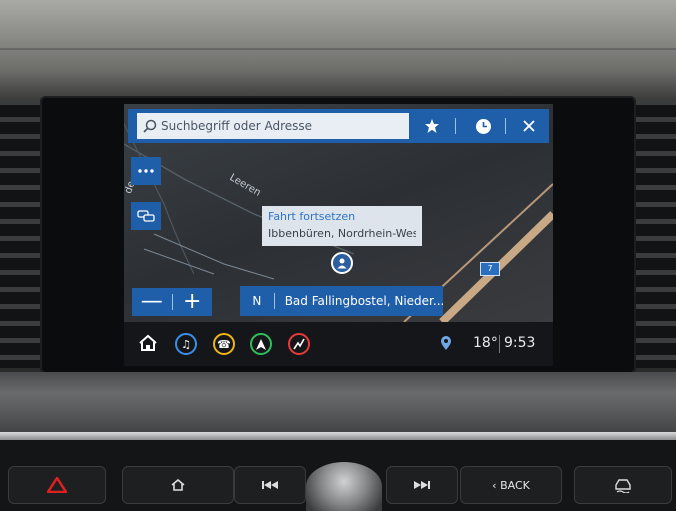 This screenshot has width=676, height=511. Describe the element at coordinates (496, 485) in the screenshot. I see `back-label: ‹` at that location.